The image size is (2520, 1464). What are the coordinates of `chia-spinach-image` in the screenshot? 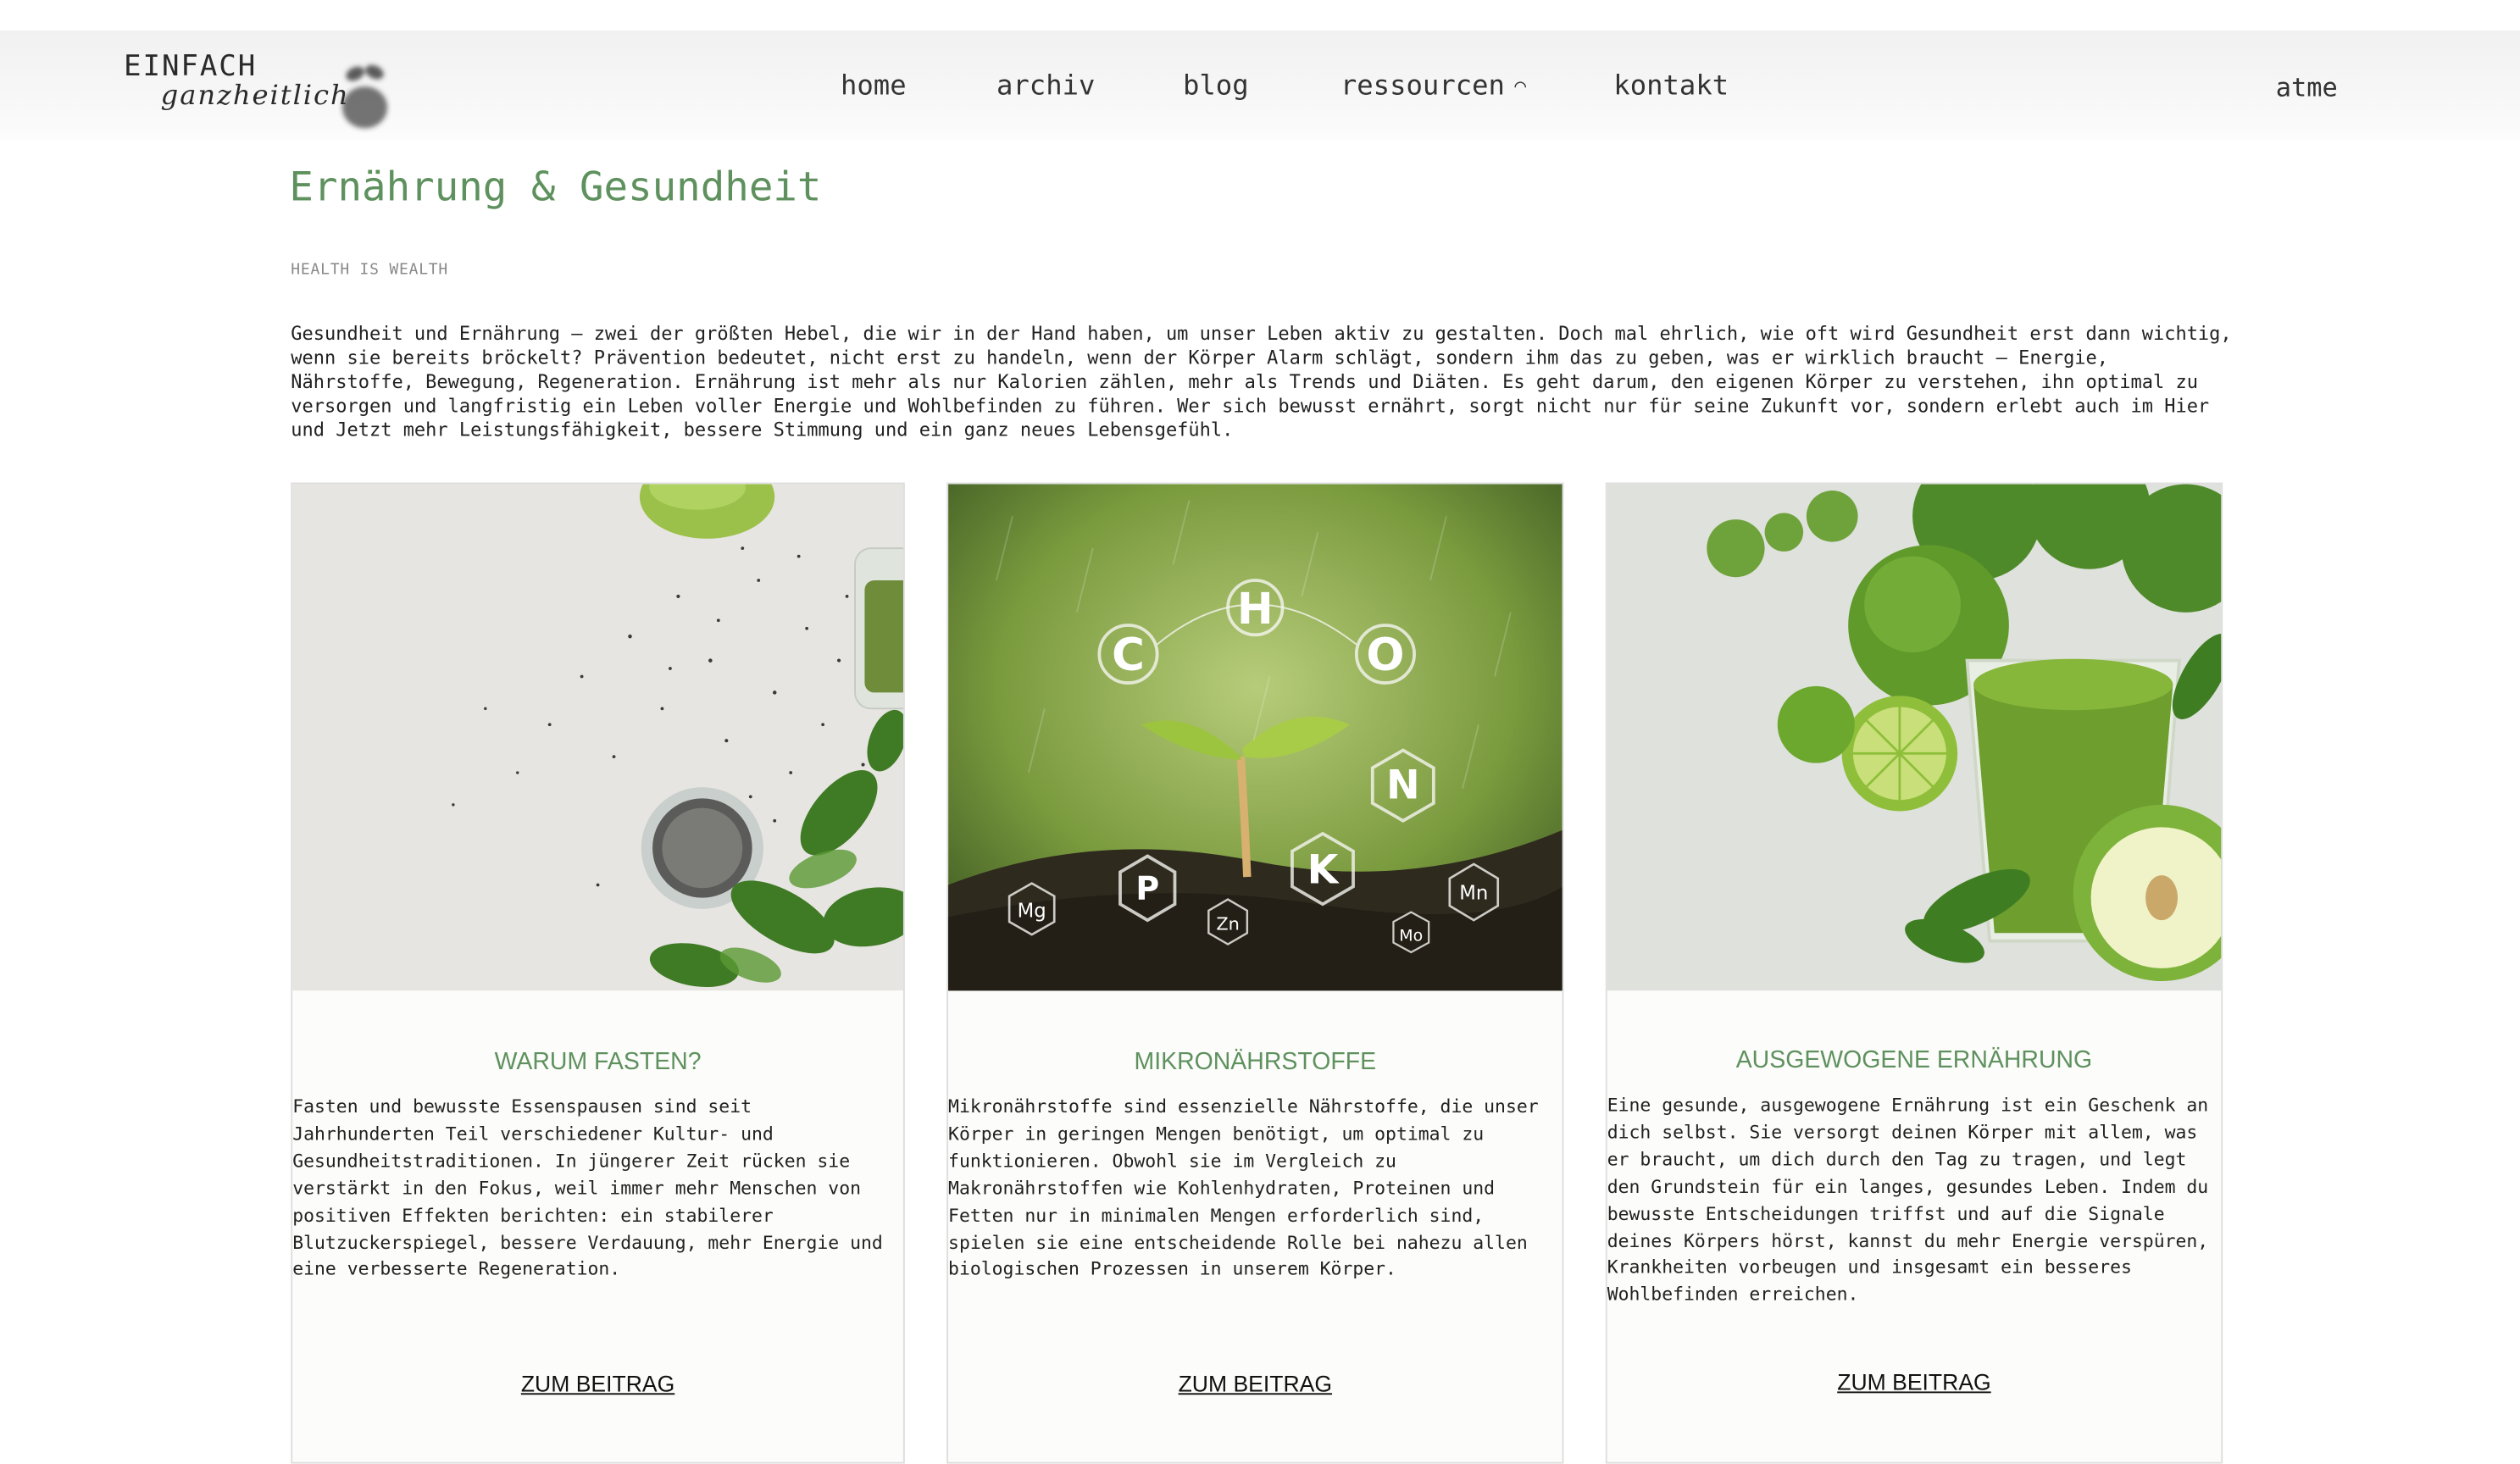 It's located at (598, 737).